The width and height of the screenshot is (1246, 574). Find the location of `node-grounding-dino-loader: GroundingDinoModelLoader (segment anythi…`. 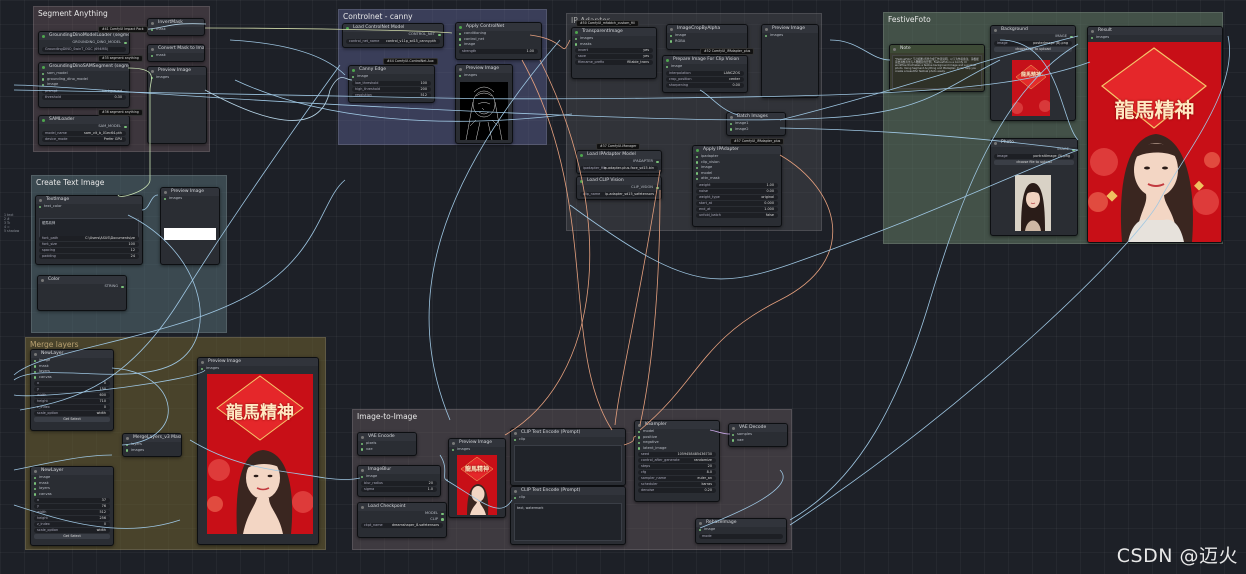

node-grounding-dino-loader: GroundingDinoModelLoader (segment anythi… is located at coordinates (84, 43).